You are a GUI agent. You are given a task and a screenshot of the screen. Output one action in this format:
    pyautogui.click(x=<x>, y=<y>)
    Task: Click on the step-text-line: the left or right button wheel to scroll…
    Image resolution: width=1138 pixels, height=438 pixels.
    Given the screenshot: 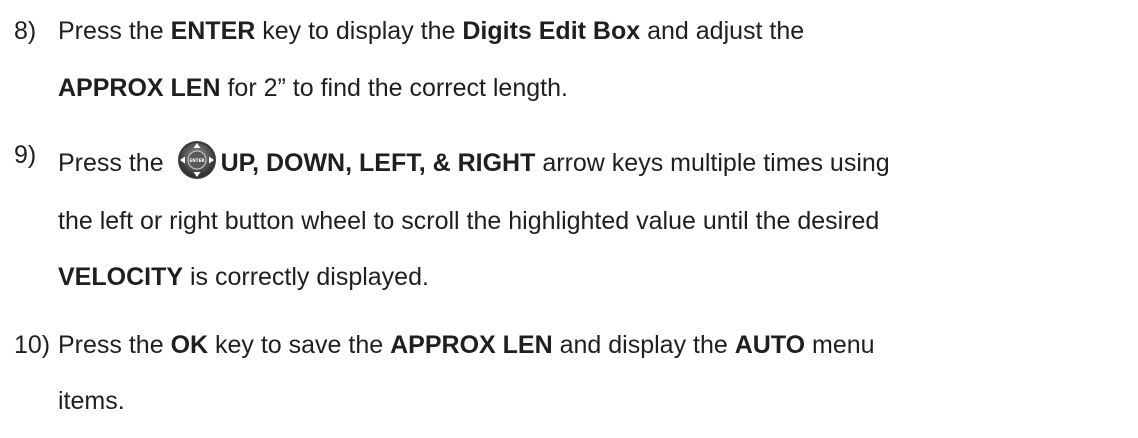 What is the action you would take?
    pyautogui.click(x=468, y=221)
    